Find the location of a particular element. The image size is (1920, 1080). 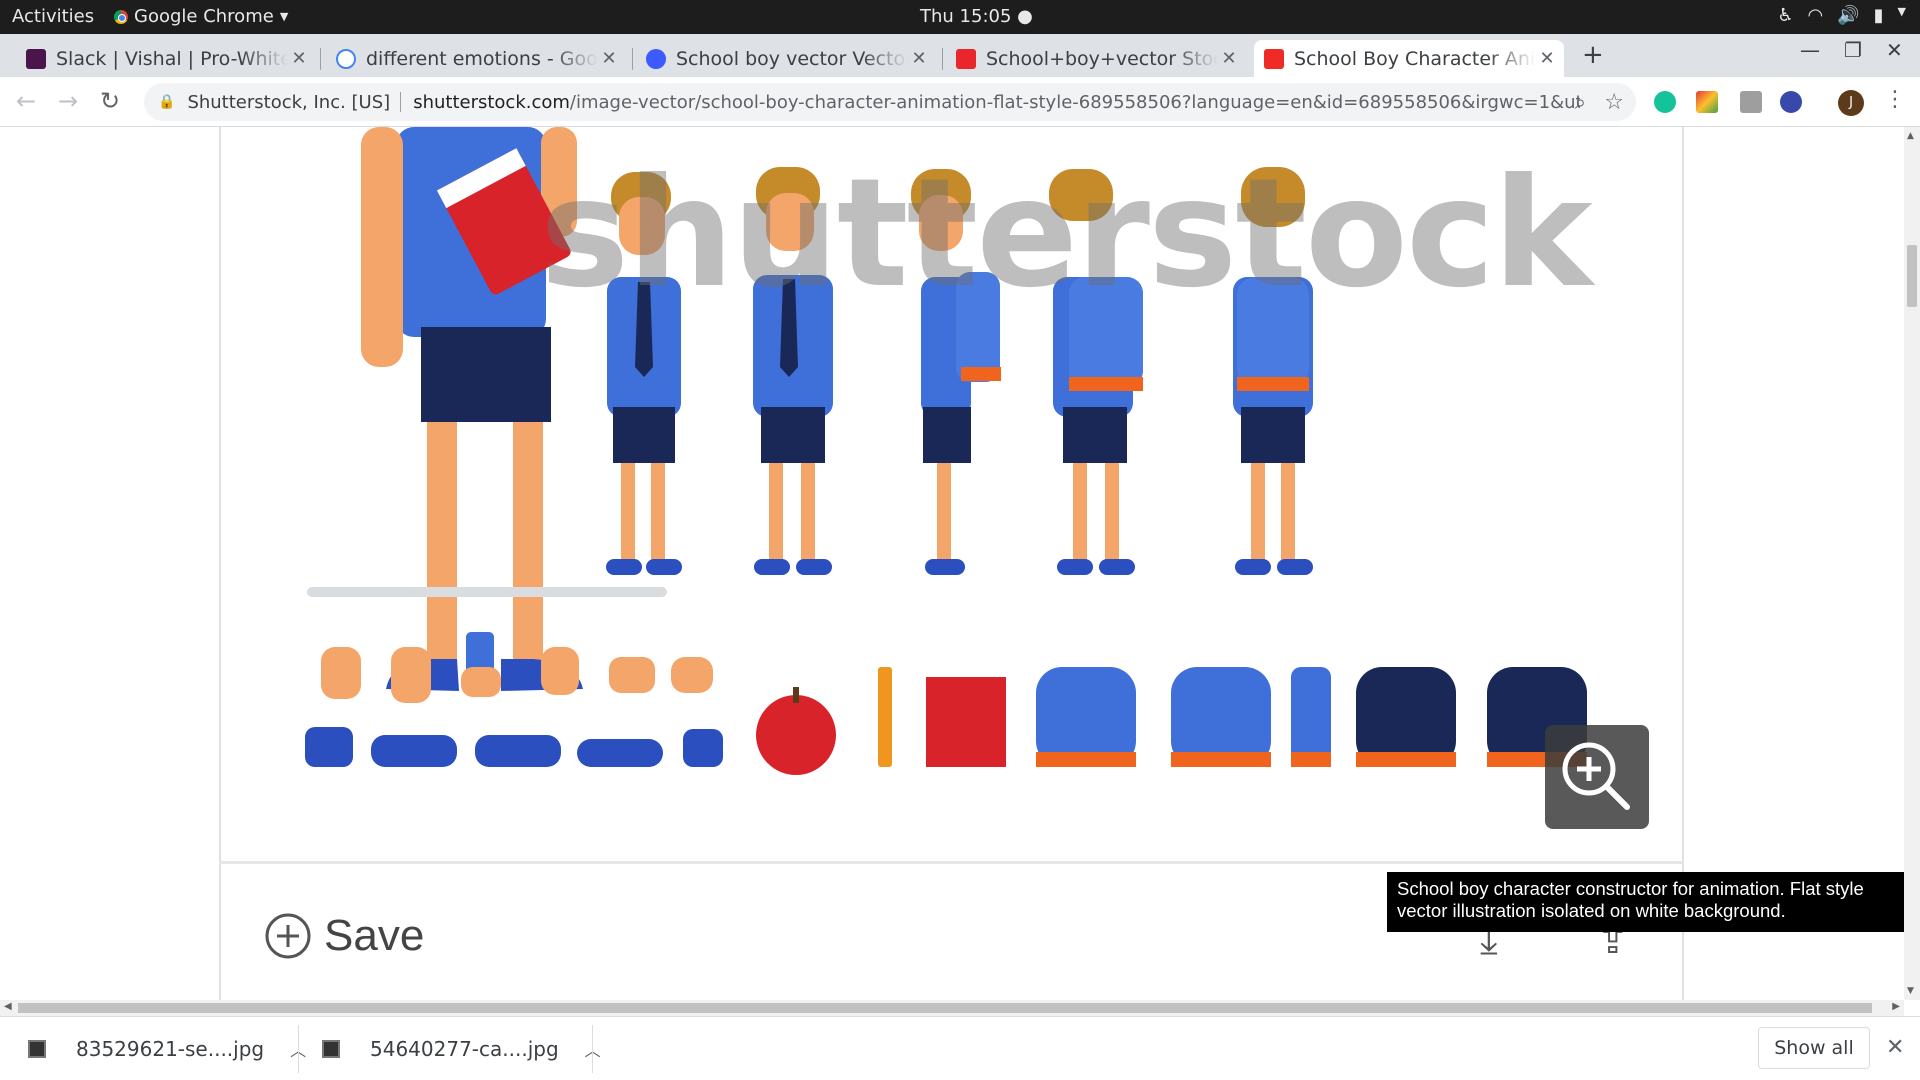

shutterstock-icon is located at coordinates (1274, 58).